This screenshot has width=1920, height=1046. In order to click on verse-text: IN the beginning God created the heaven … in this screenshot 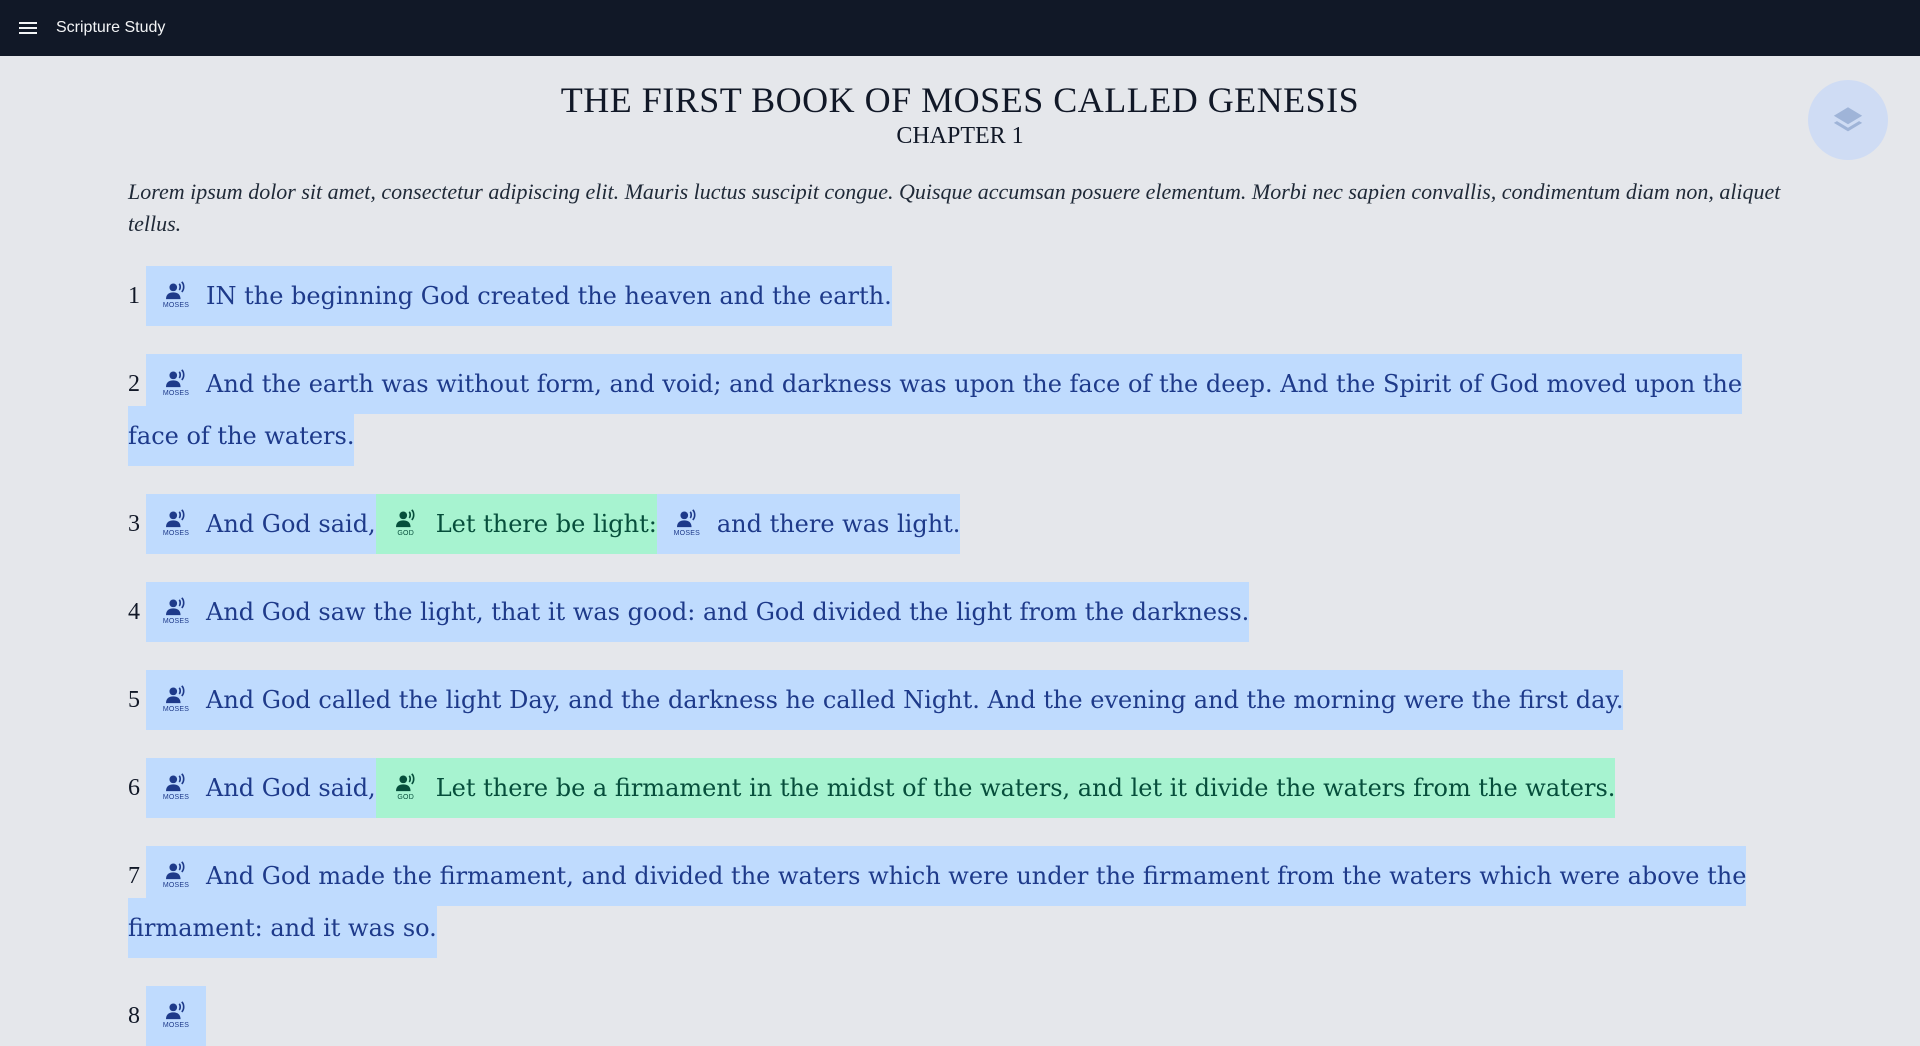, I will do `click(549, 296)`.